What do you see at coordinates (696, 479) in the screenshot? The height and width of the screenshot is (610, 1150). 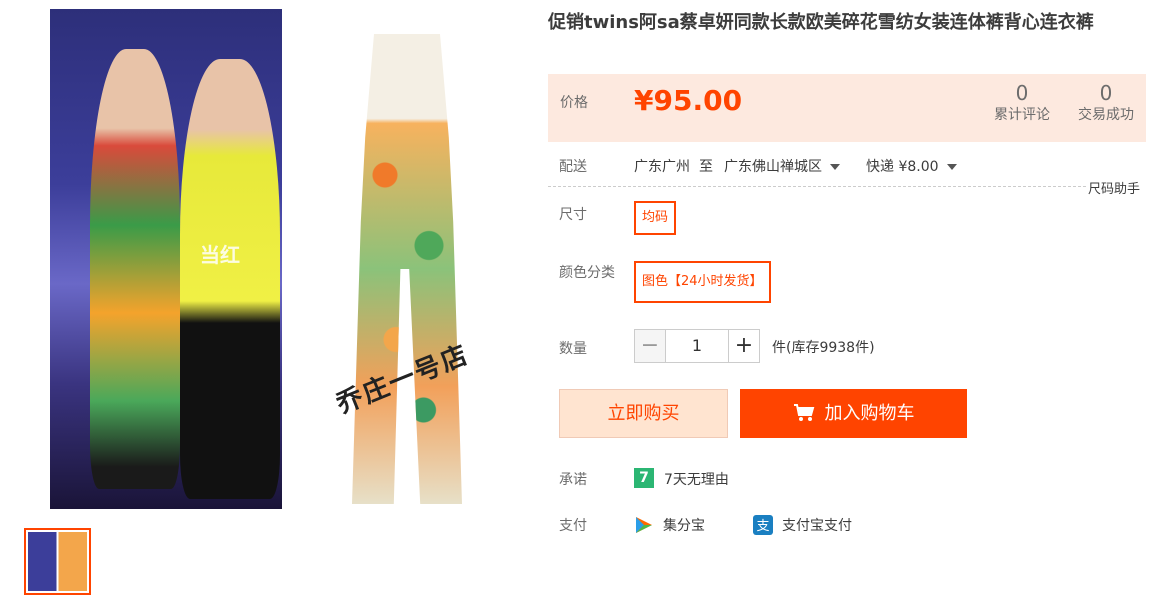 I see `promise-text: 7天无理由` at bounding box center [696, 479].